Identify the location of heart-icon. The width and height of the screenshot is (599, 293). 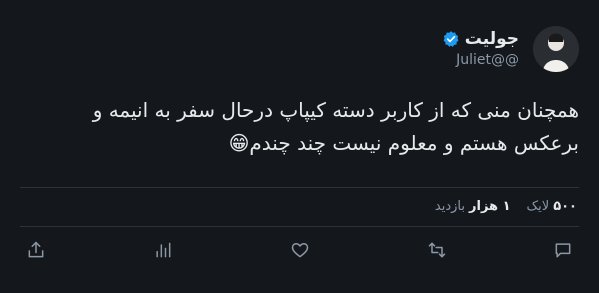
(300, 250).